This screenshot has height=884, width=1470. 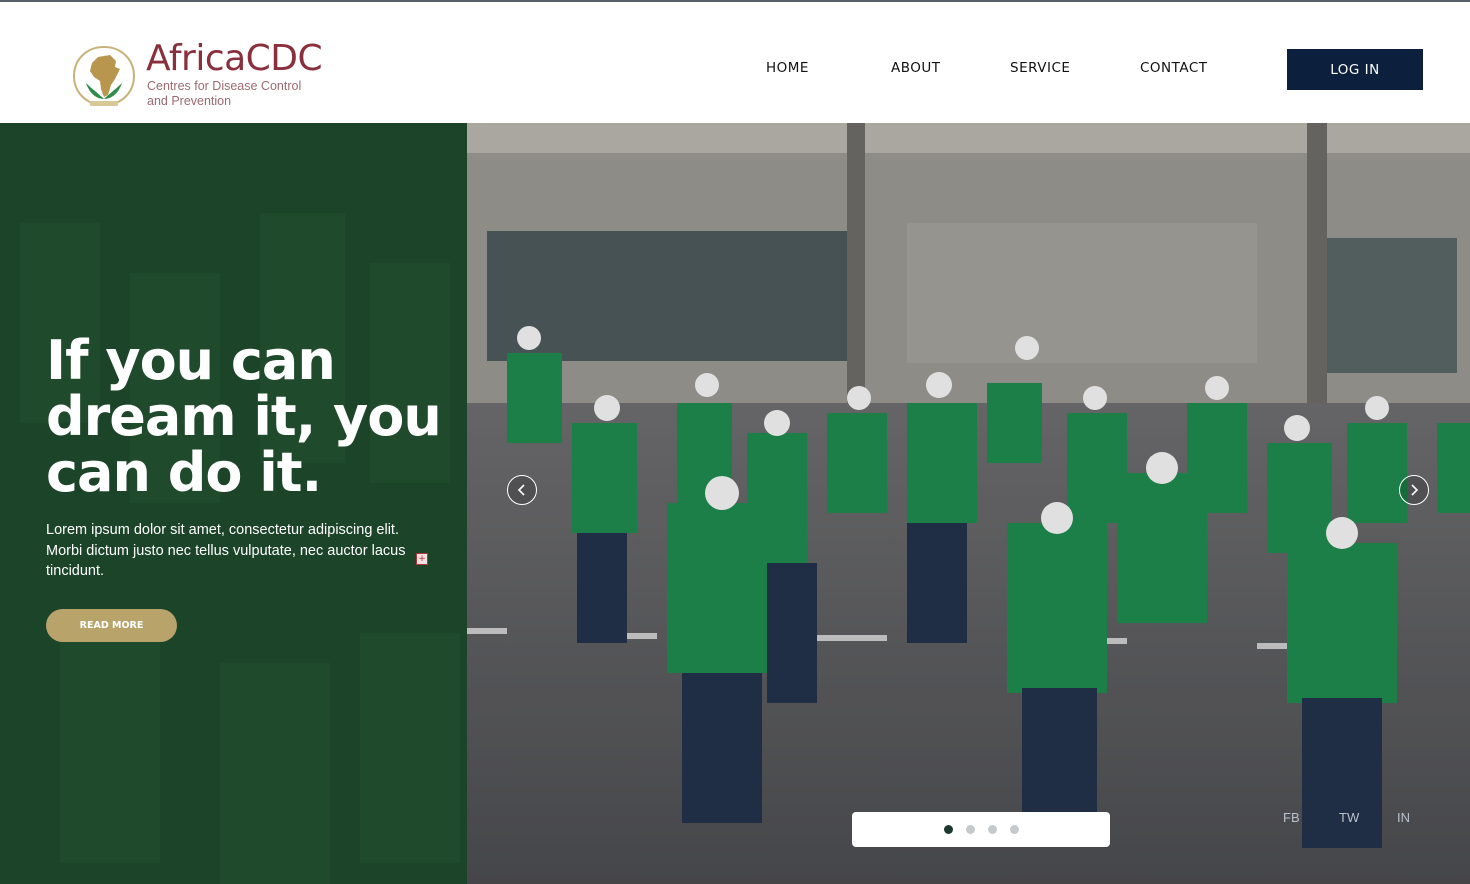 I want to click on hero-title-line1: If you can, so click(x=191, y=360).